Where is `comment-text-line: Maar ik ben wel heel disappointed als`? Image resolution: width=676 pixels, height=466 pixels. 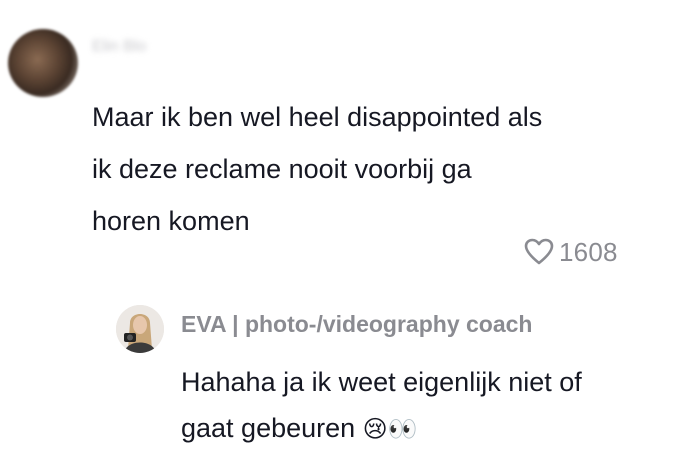 comment-text-line: Maar ik ben wel heel disappointed als is located at coordinates (317, 117).